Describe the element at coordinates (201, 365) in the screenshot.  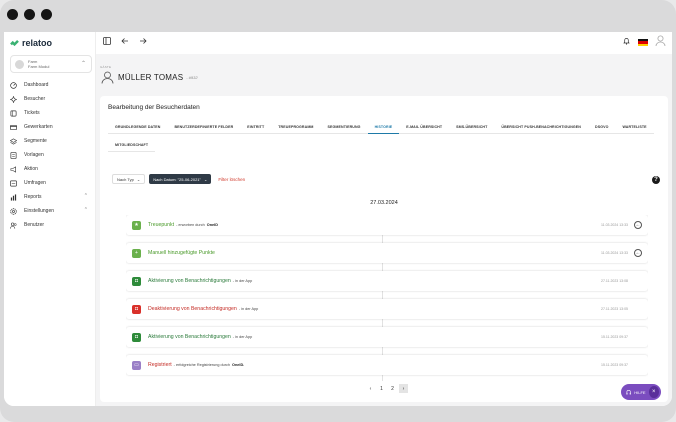
I see `history-entry-description: - erfolgreiche Registrierung durch` at that location.